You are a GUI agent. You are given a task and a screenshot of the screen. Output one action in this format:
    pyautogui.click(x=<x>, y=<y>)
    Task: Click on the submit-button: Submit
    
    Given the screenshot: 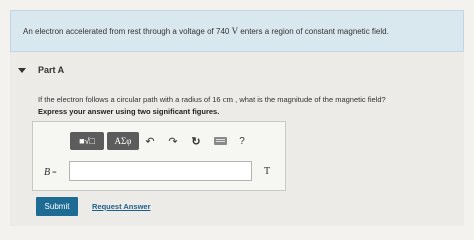 What is the action you would take?
    pyautogui.click(x=57, y=206)
    